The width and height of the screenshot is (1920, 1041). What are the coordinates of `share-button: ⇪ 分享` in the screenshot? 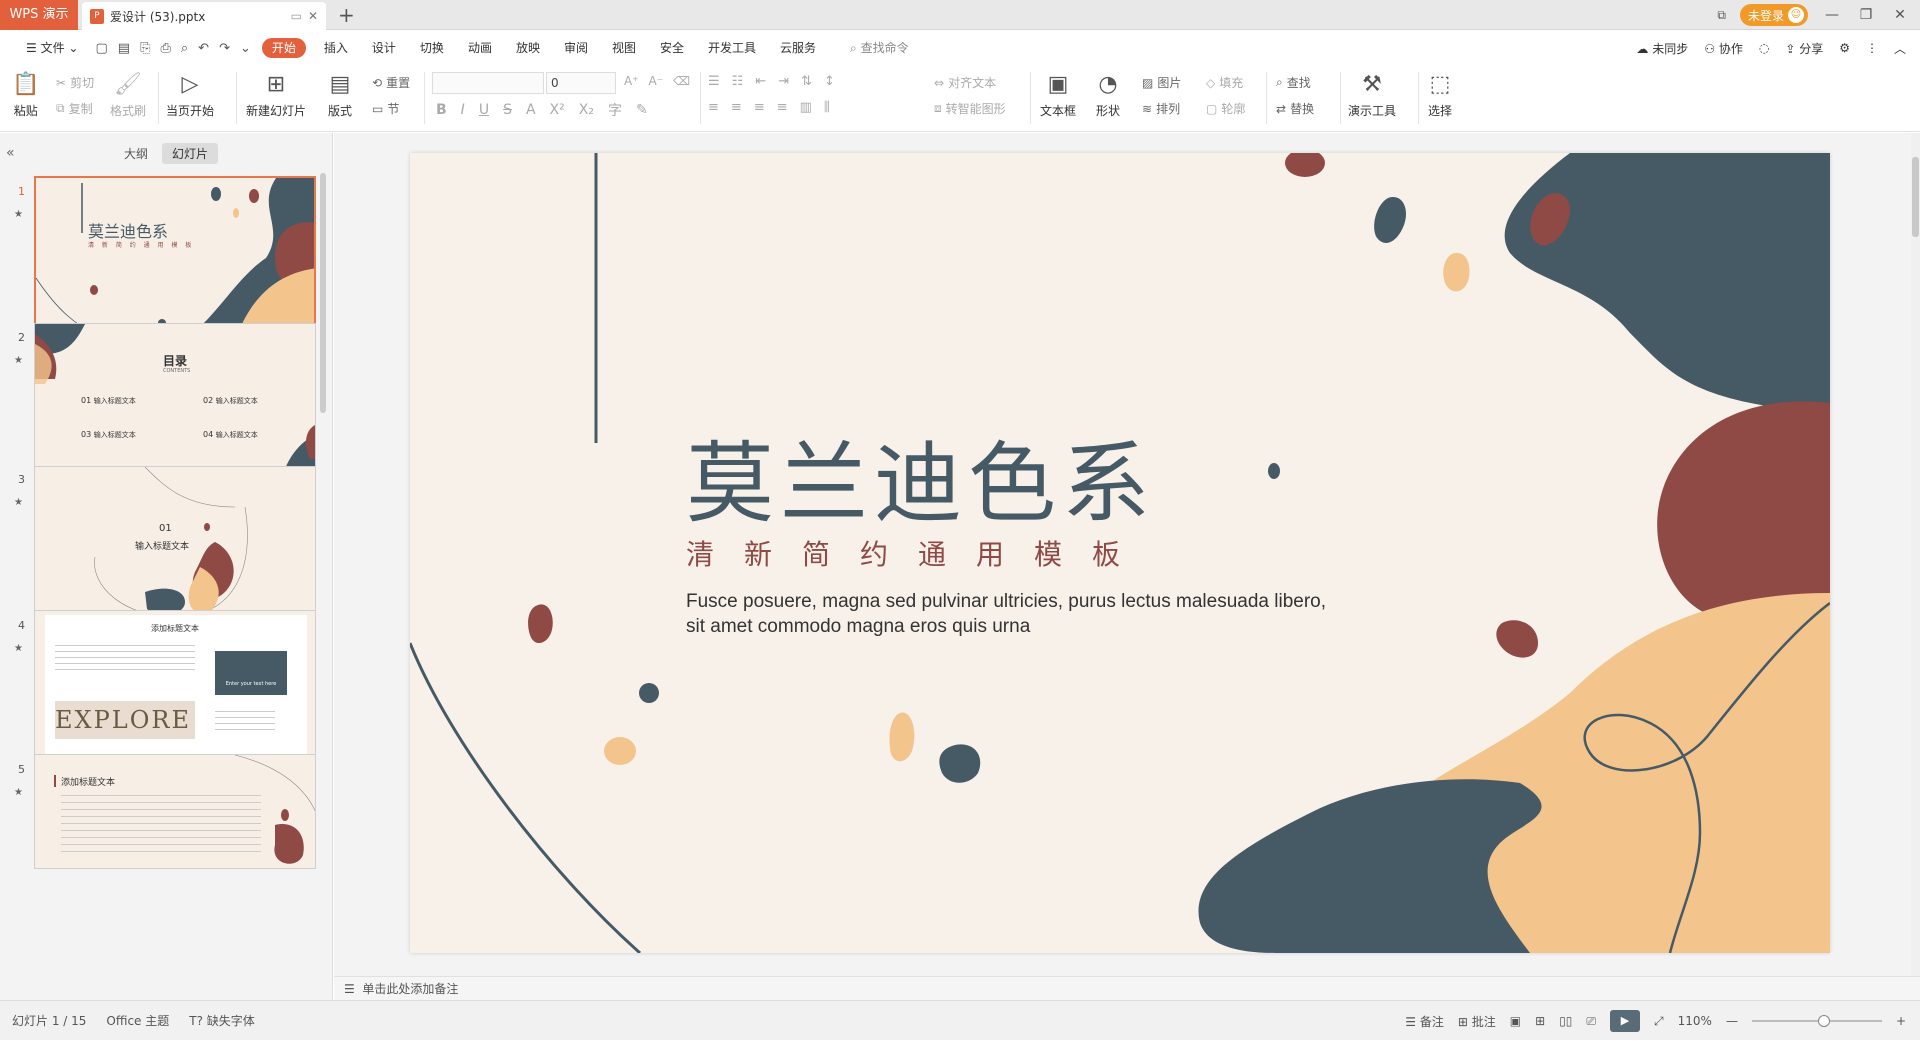 It's located at (1804, 48).